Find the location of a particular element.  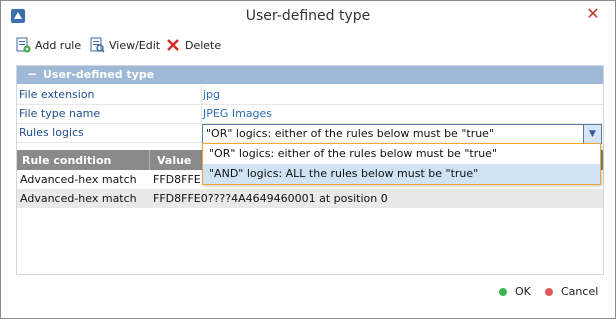

ok-button: OK is located at coordinates (515, 291).